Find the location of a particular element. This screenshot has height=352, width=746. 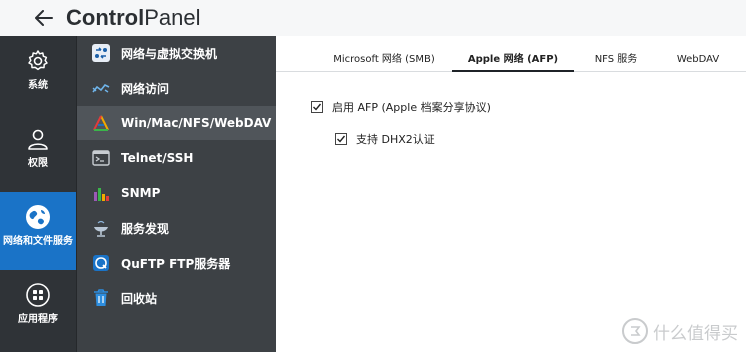

network-access-icon is located at coordinates (101, 88).